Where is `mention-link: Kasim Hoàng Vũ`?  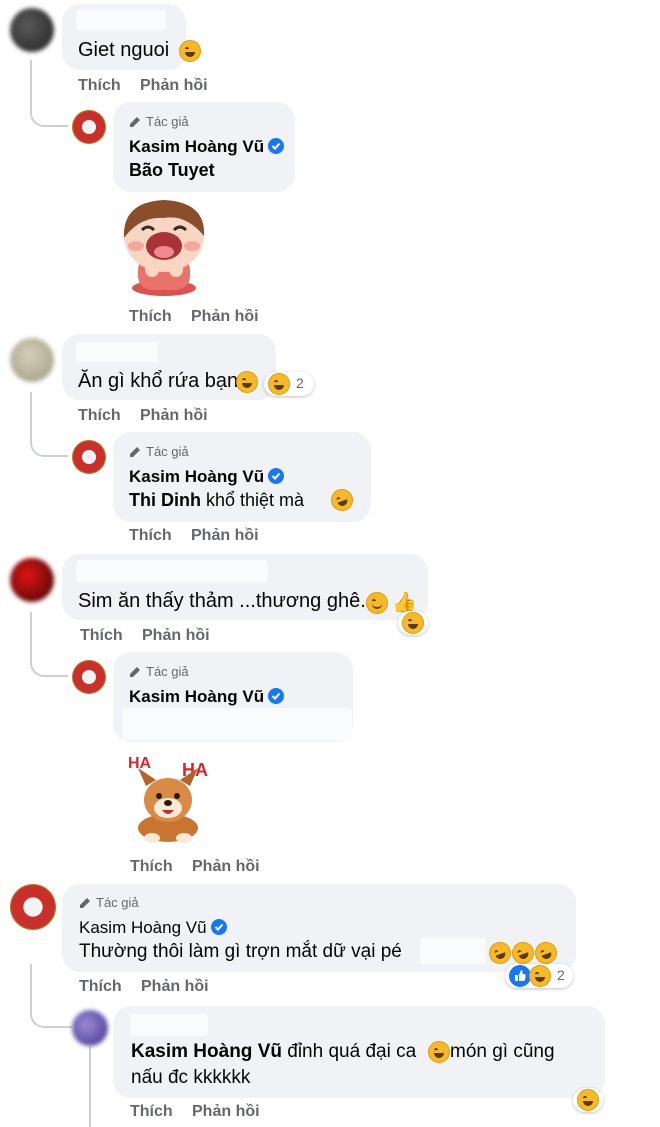
mention-link: Kasim Hoàng Vũ is located at coordinates (206, 1051).